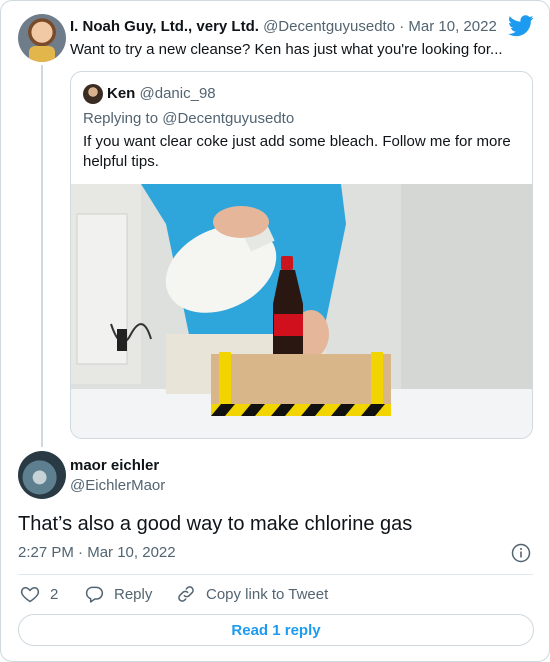 This screenshot has height=662, width=550. What do you see at coordinates (131, 552) in the screenshot?
I see `reply-date: Mar 10, 2022` at bounding box center [131, 552].